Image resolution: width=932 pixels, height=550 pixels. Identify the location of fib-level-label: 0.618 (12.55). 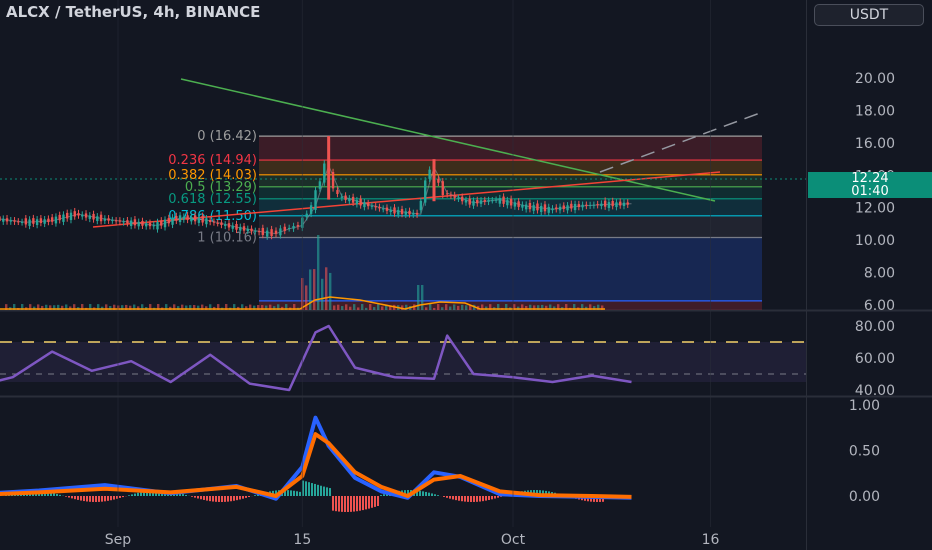
(212, 199).